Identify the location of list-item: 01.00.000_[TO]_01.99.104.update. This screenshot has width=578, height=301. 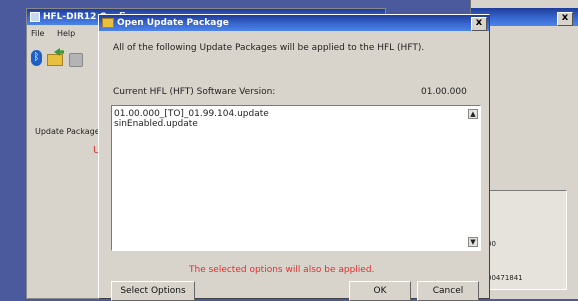
(191, 114).